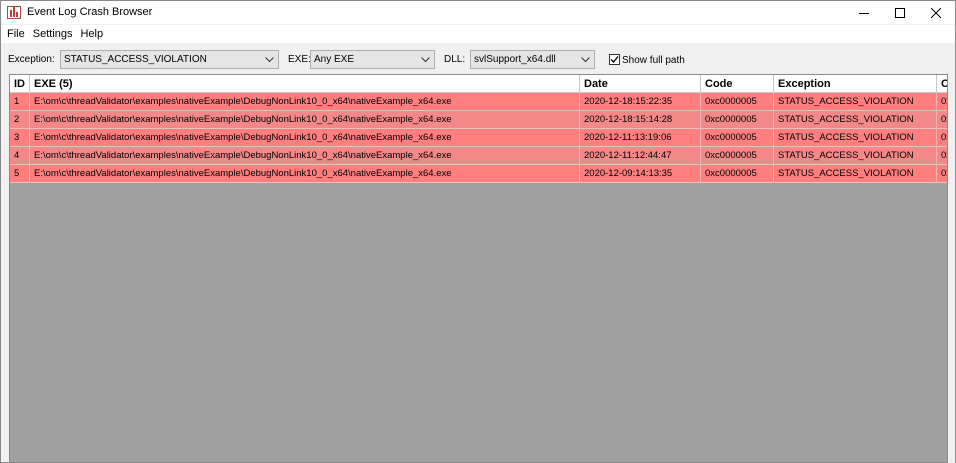 This screenshot has height=463, width=956. I want to click on maximize-icon, so click(900, 12).